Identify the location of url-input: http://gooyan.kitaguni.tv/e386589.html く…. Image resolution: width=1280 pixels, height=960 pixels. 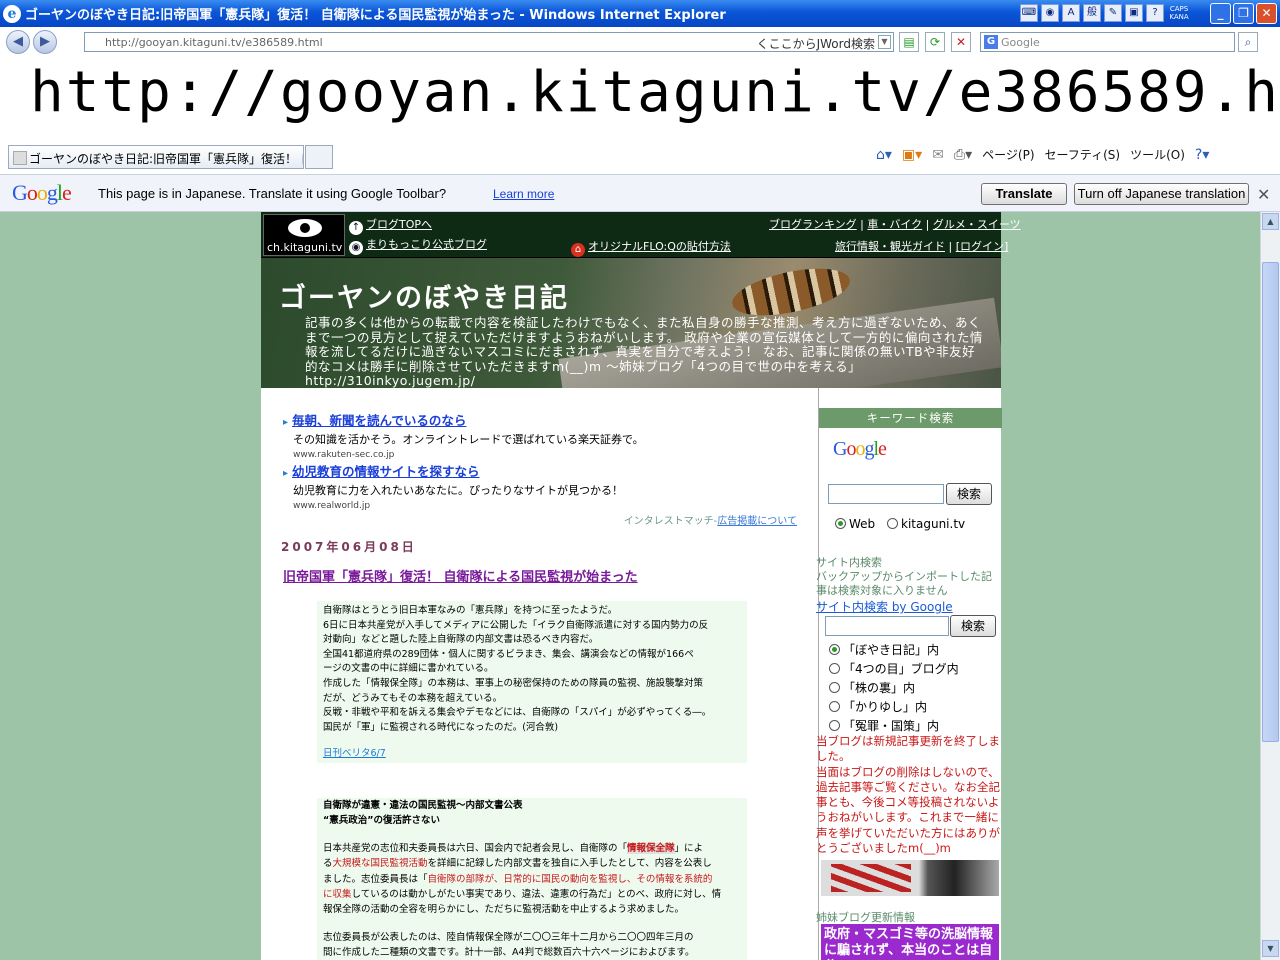
(489, 42).